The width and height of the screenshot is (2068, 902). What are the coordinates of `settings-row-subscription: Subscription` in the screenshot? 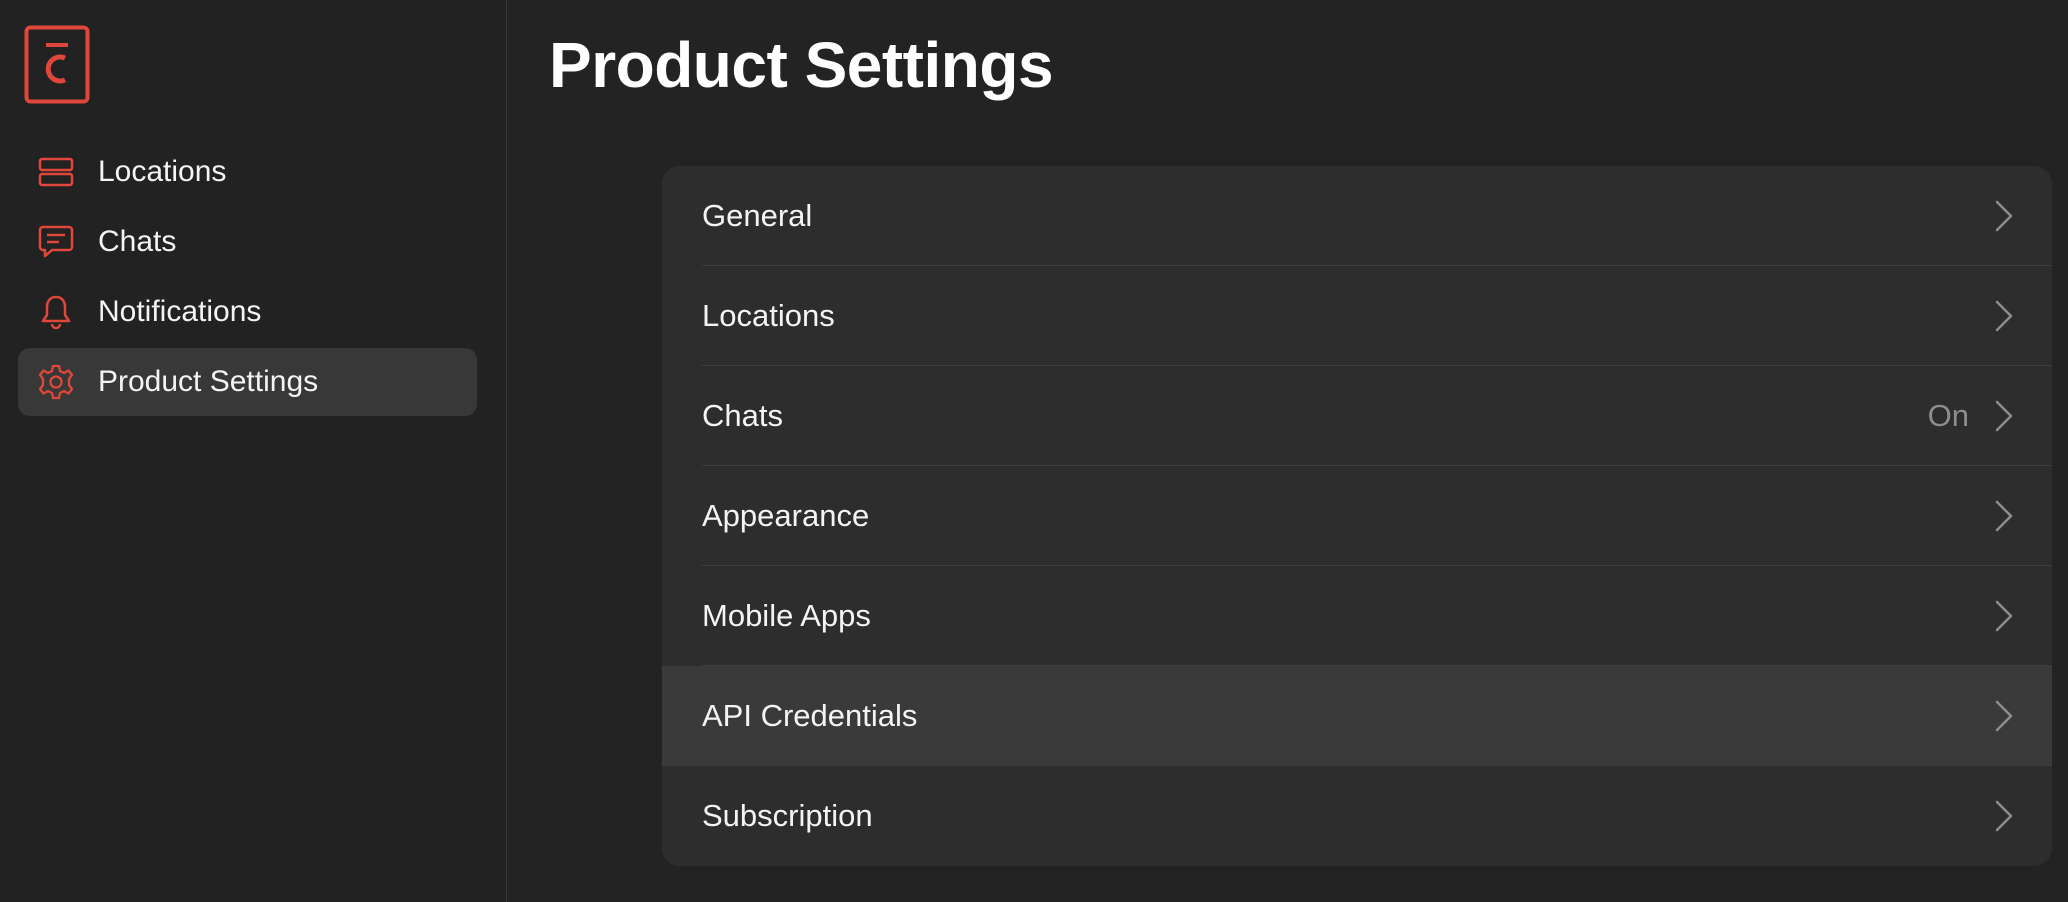 It's located at (1357, 816).